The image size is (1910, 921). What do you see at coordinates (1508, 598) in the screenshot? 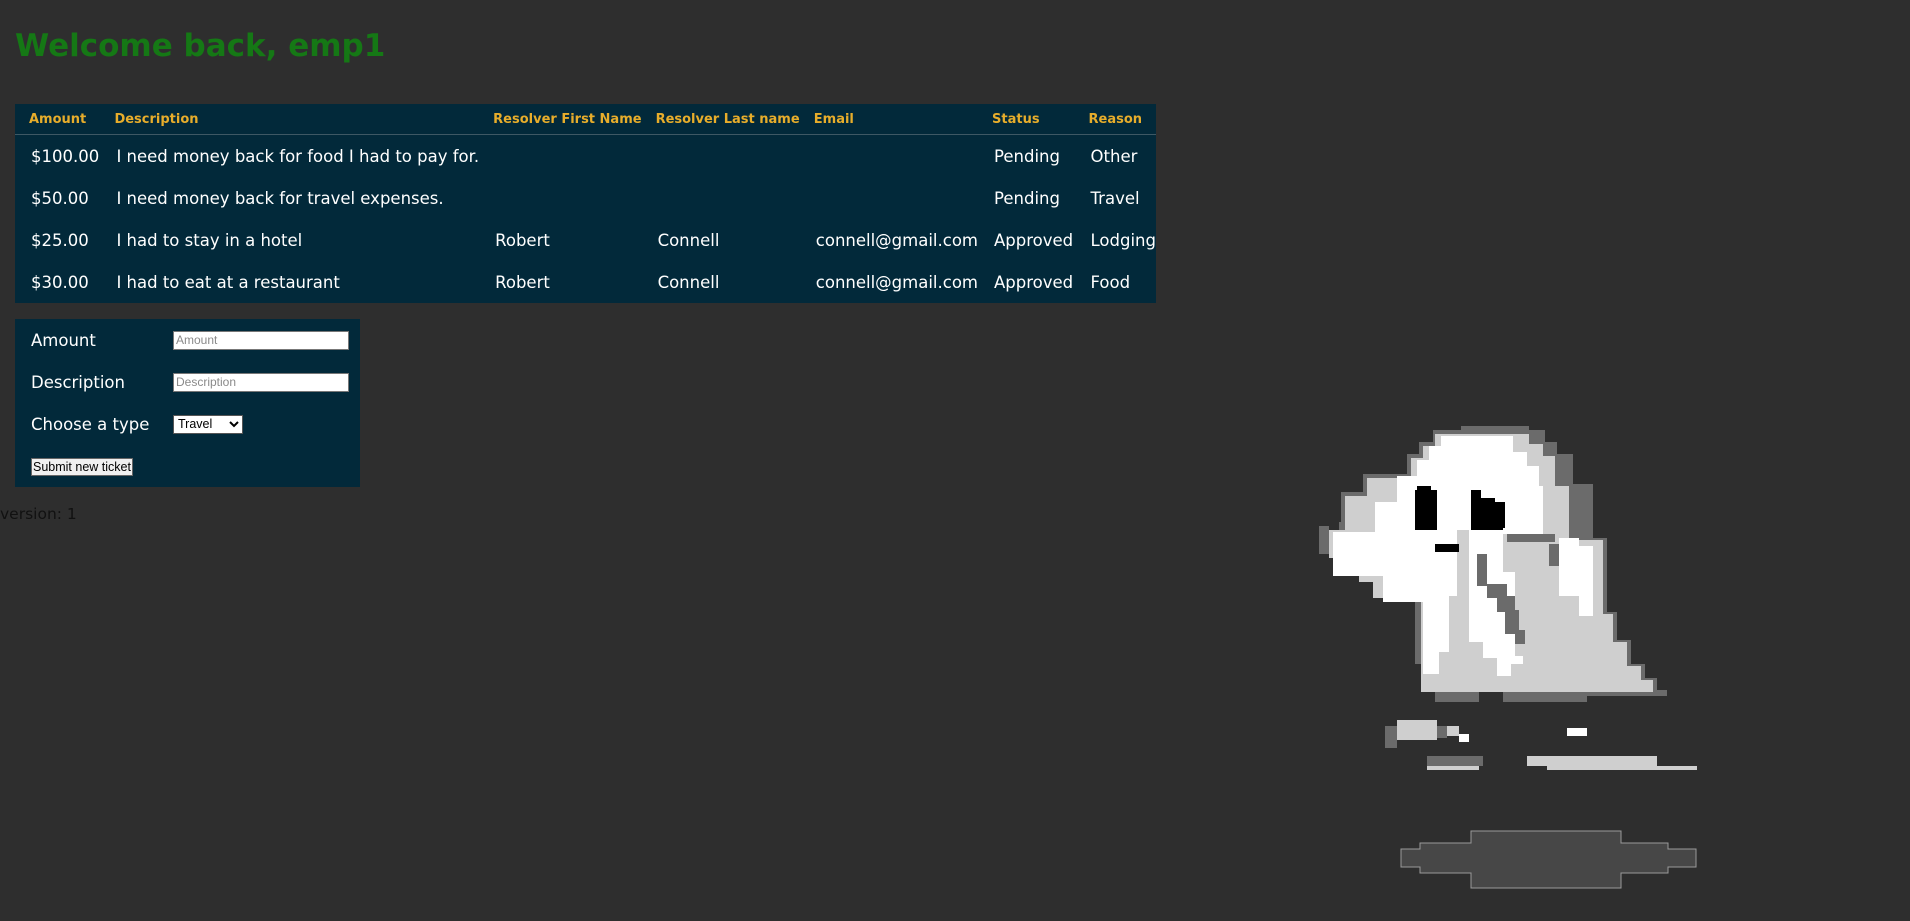
I see `pixel-ghost-icon` at bounding box center [1508, 598].